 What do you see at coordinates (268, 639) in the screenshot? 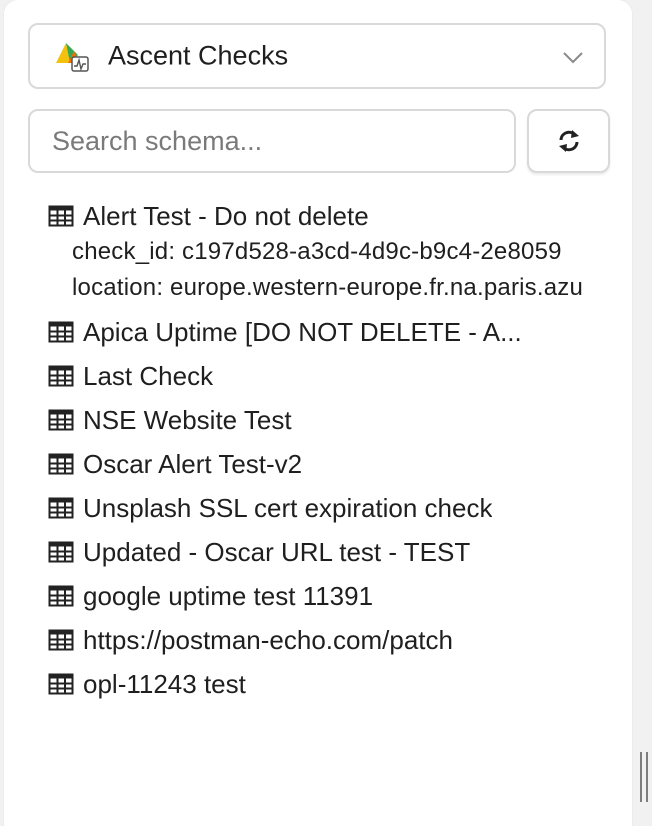
I see `schema-item-label: https://postman-echo.com/patch` at bounding box center [268, 639].